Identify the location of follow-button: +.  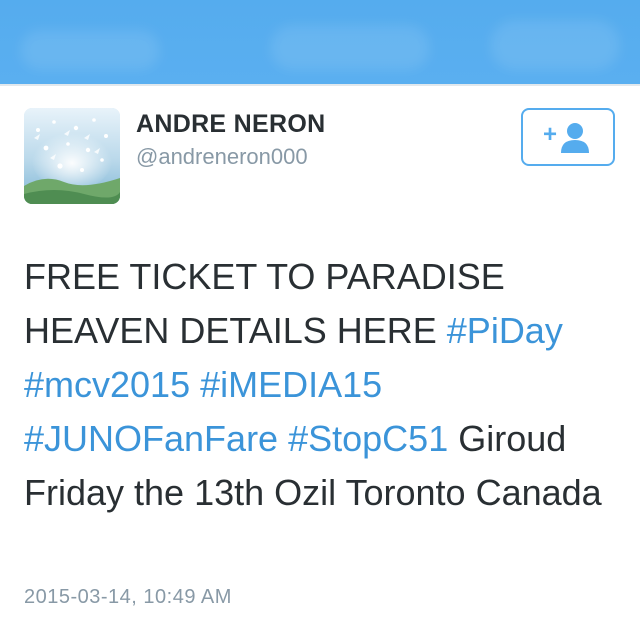
(568, 137).